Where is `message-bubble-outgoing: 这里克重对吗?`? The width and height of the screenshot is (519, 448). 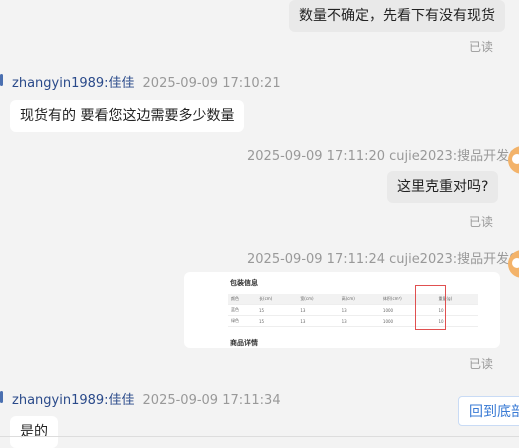
message-bubble-outgoing: 这里克重对吗? is located at coordinates (443, 187).